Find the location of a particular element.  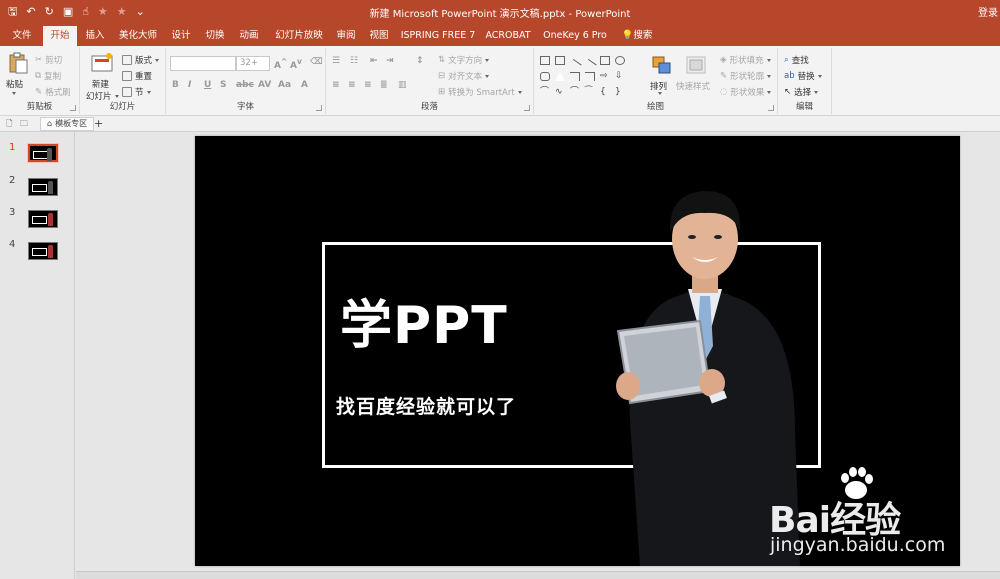

line-spacing-icon: ↕ is located at coordinates (420, 61).